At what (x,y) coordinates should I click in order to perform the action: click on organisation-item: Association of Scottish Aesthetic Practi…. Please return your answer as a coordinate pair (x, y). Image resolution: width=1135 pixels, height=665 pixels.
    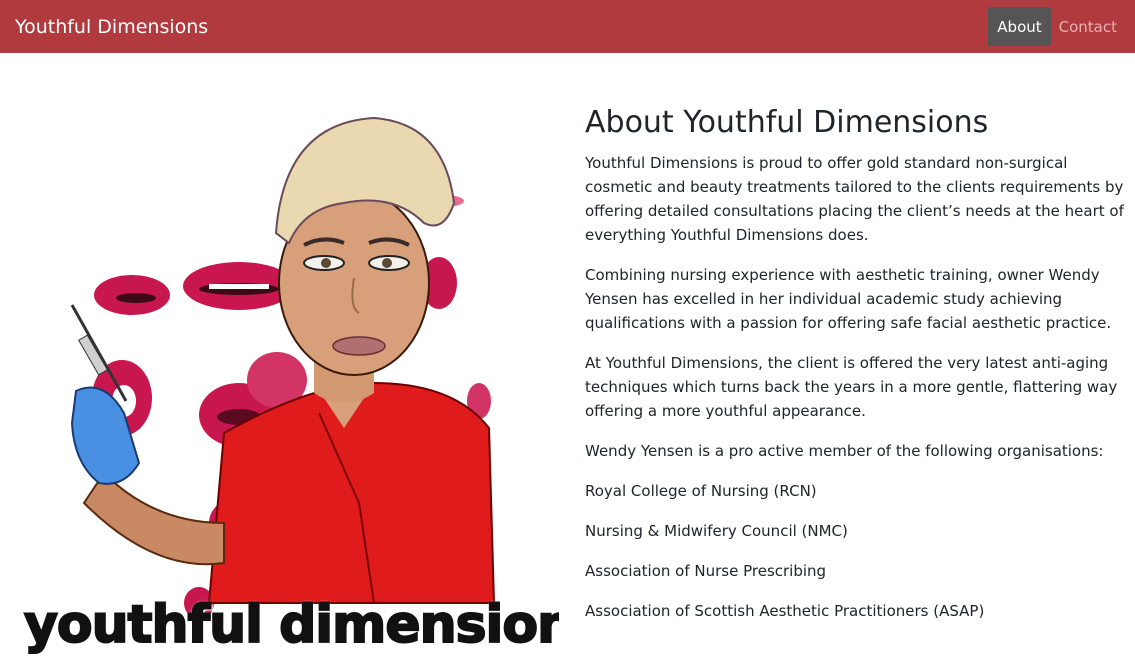
    Looking at the image, I should click on (785, 611).